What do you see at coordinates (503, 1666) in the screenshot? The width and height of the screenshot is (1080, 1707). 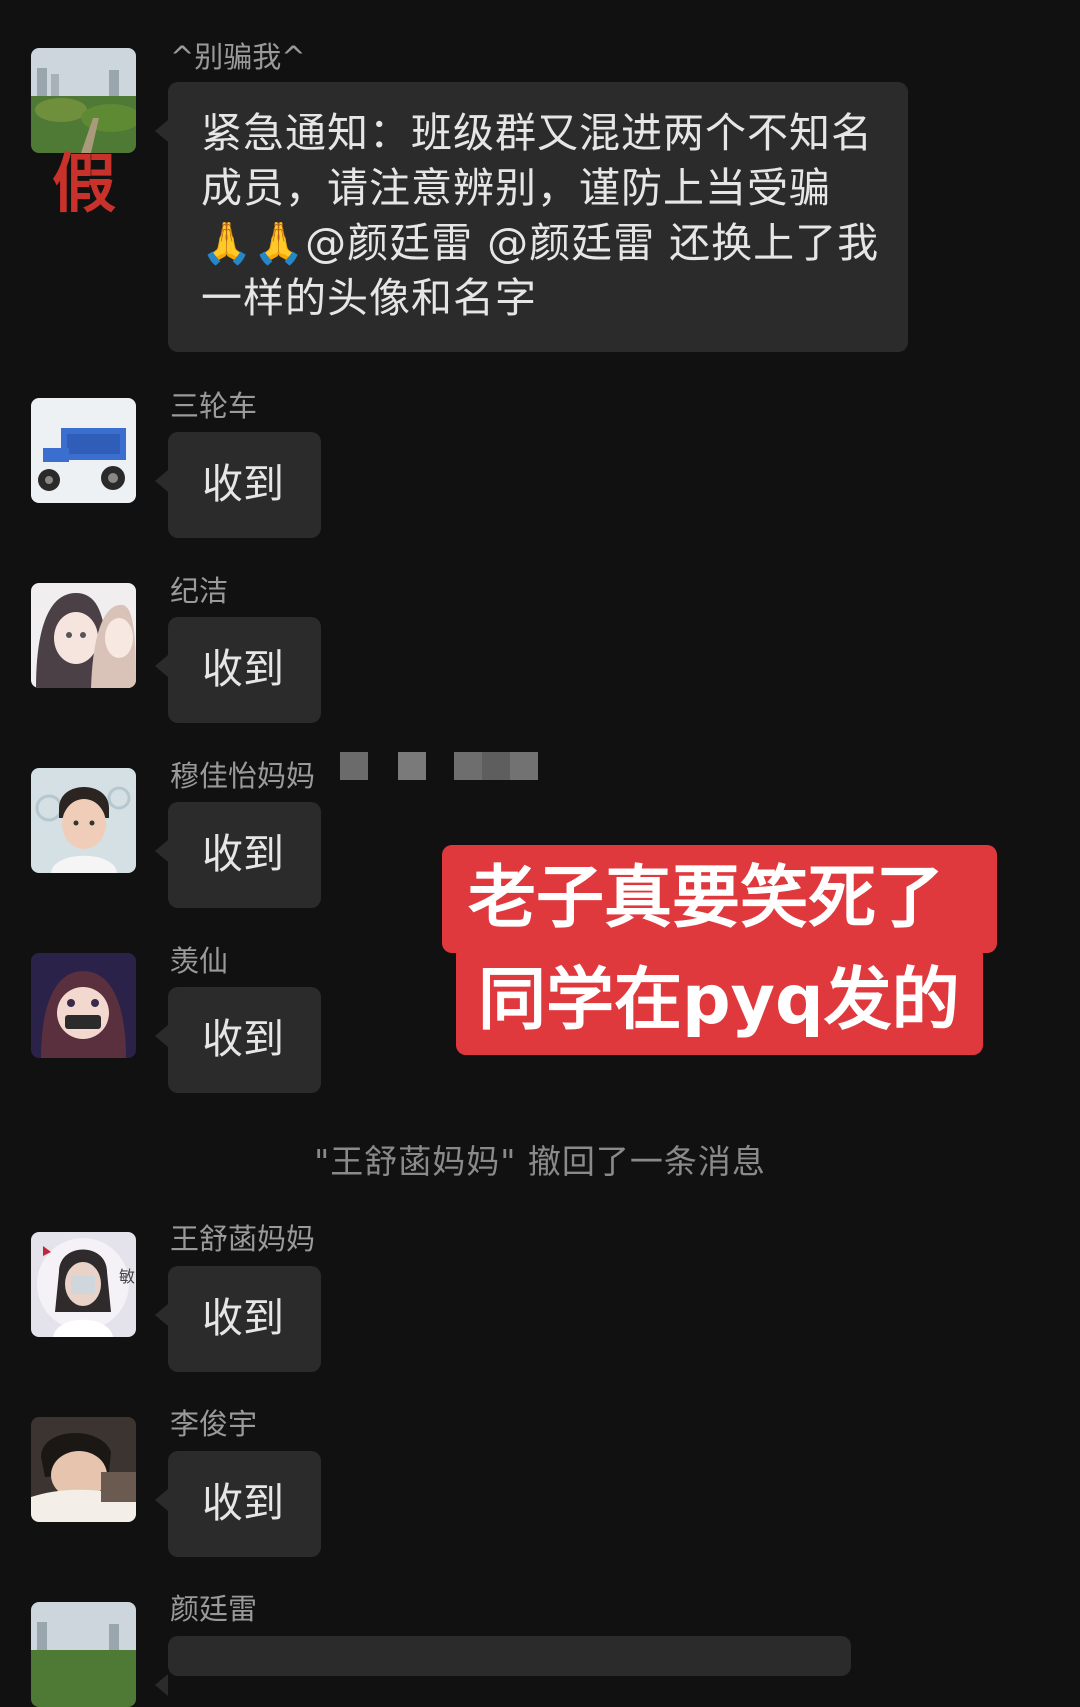 I see `message-bubble` at bounding box center [503, 1666].